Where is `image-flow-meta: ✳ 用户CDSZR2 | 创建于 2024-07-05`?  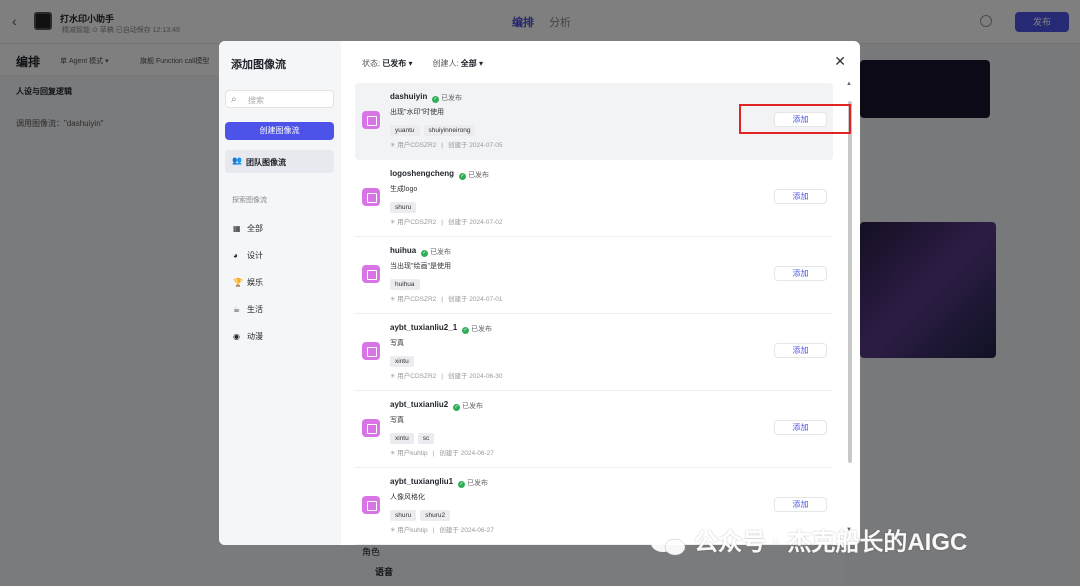 image-flow-meta: ✳ 用户CDSZR2 | 创建于 2024-07-05 is located at coordinates (446, 145).